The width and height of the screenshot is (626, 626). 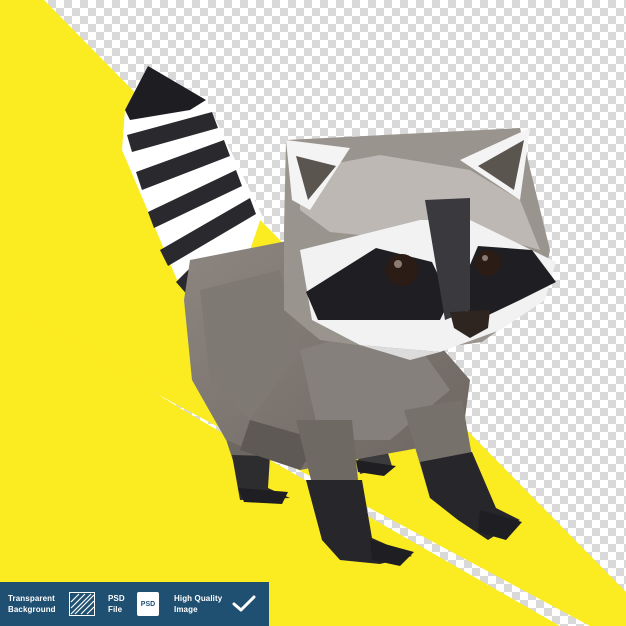 I want to click on transparent-label: Transparent Background, so click(x=36, y=604).